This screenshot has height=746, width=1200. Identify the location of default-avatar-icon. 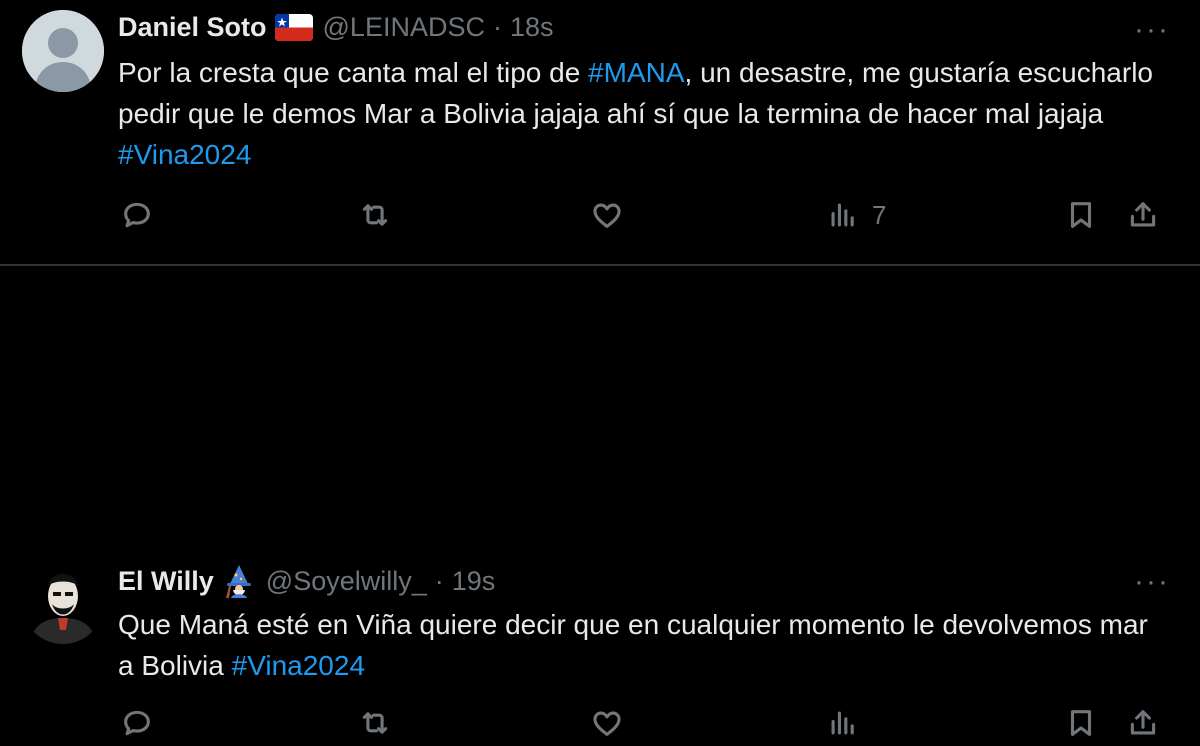
(63, 51).